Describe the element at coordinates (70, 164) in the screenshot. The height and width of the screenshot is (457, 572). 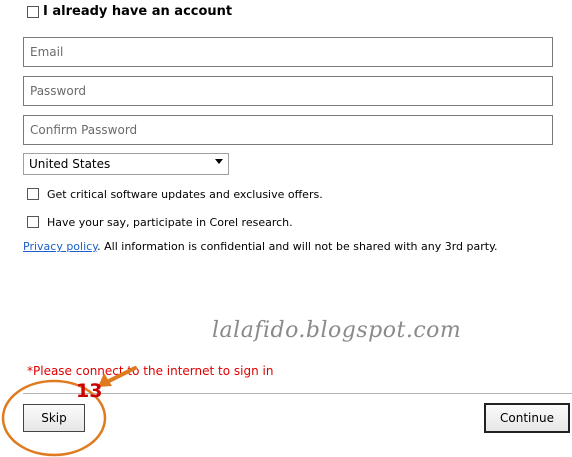
I see `country-select-value: United States` at that location.